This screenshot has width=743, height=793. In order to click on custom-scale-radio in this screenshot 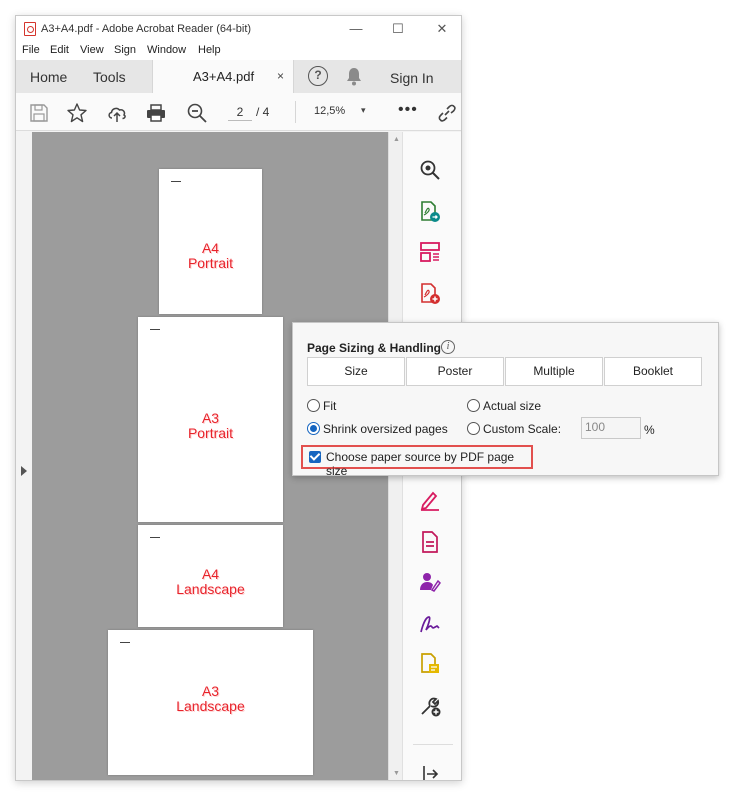, I will do `click(473, 428)`.